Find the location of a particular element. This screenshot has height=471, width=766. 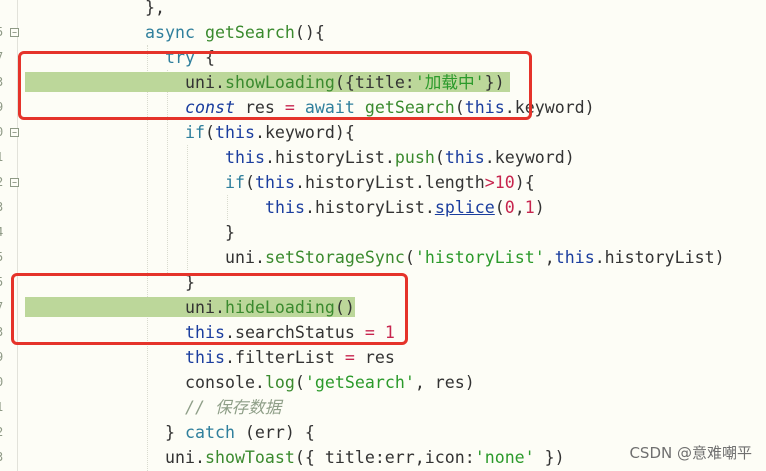

code-line: this.filterList = res is located at coordinates (290, 357).